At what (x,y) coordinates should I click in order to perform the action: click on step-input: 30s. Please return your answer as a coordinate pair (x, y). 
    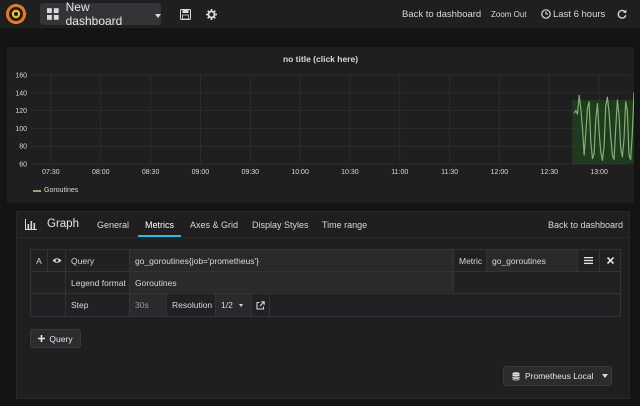
    Looking at the image, I should click on (148, 305).